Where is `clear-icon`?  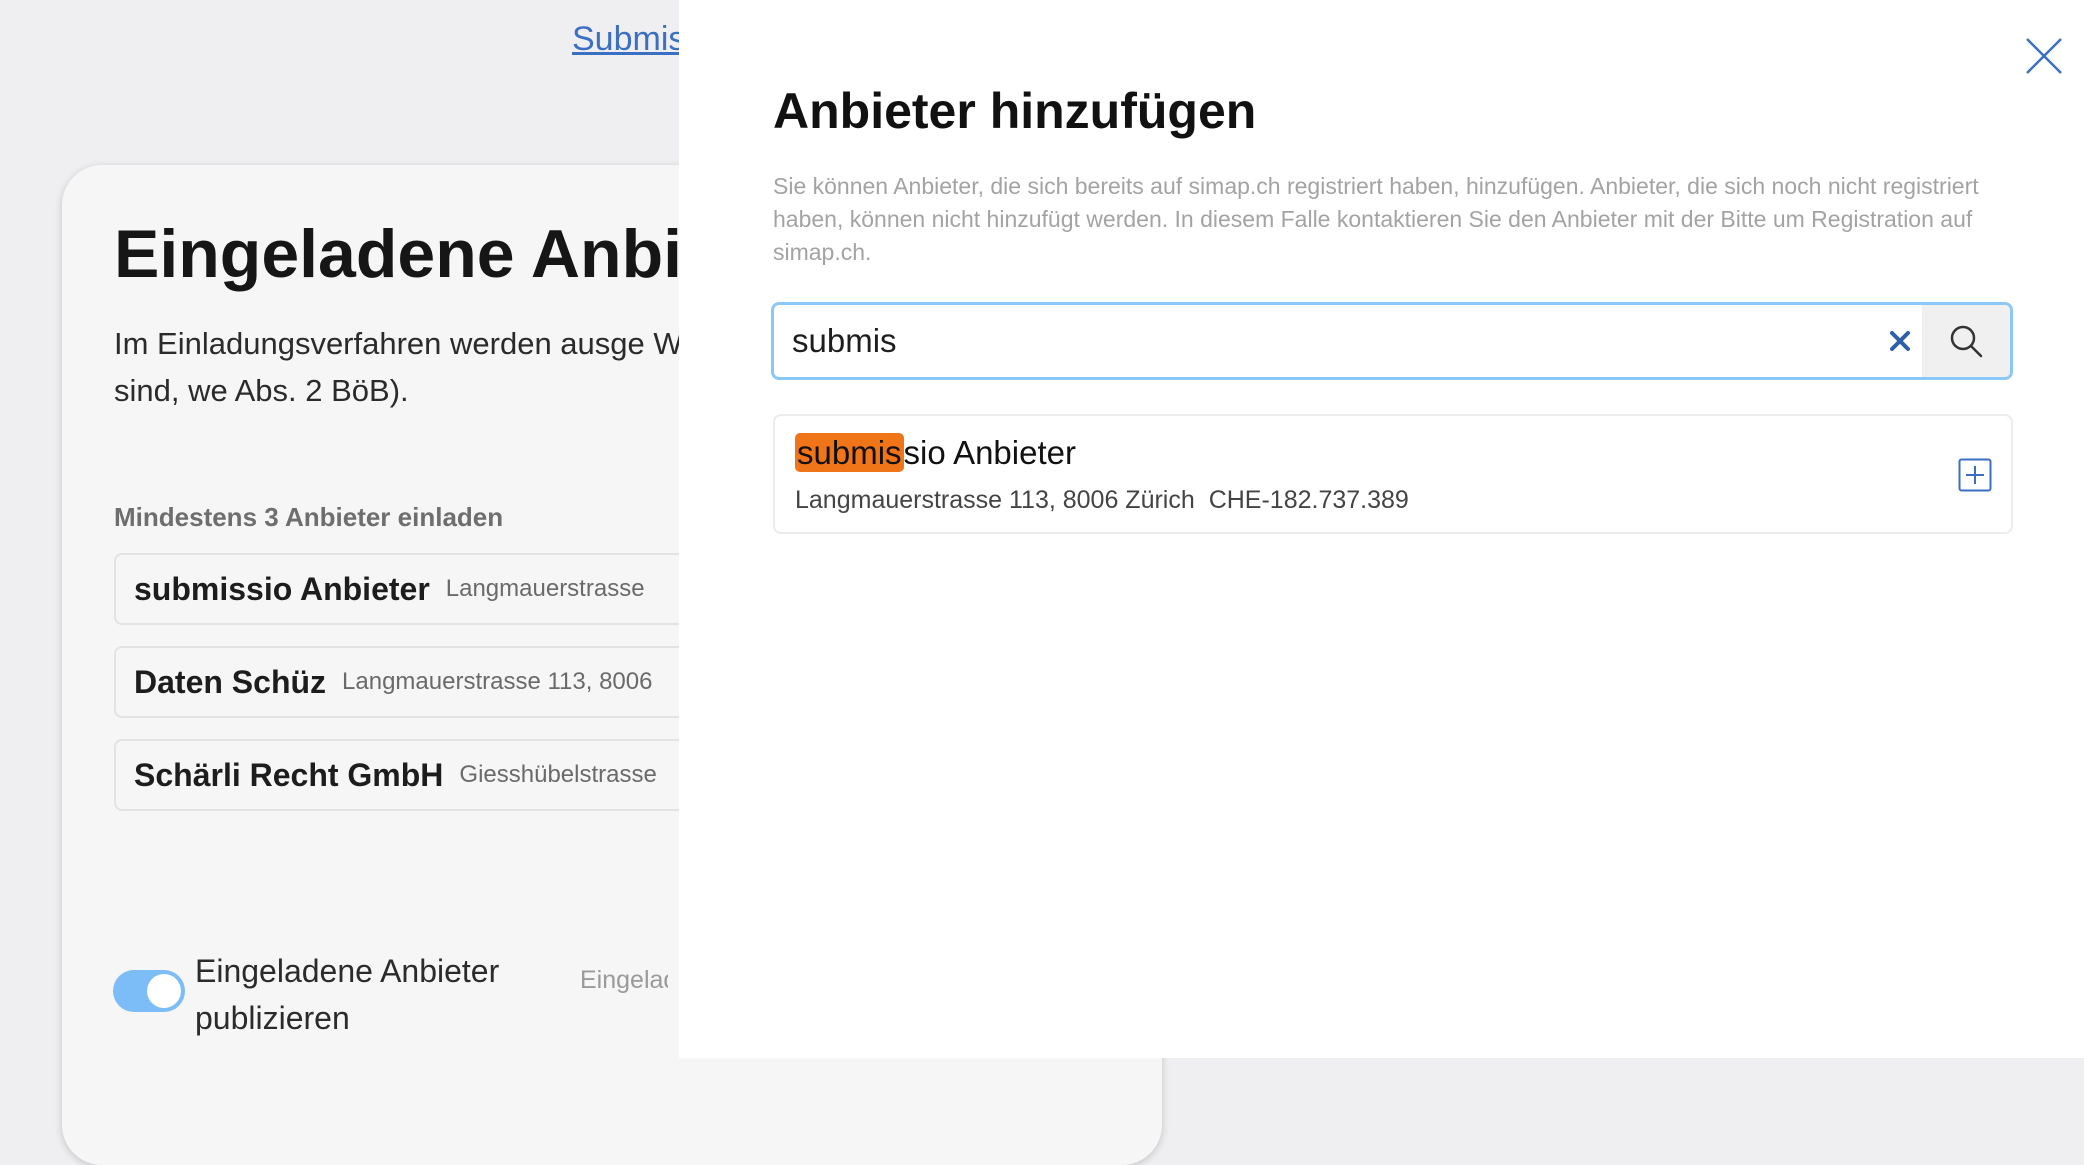 clear-icon is located at coordinates (1900, 341).